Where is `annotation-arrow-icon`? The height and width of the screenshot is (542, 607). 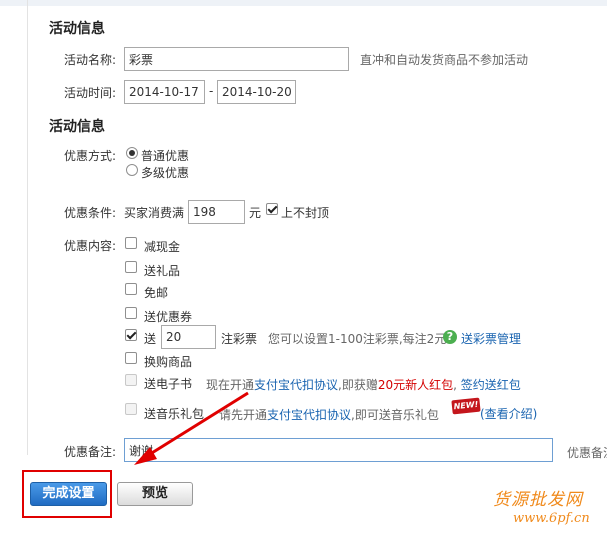 annotation-arrow-icon is located at coordinates (191, 428).